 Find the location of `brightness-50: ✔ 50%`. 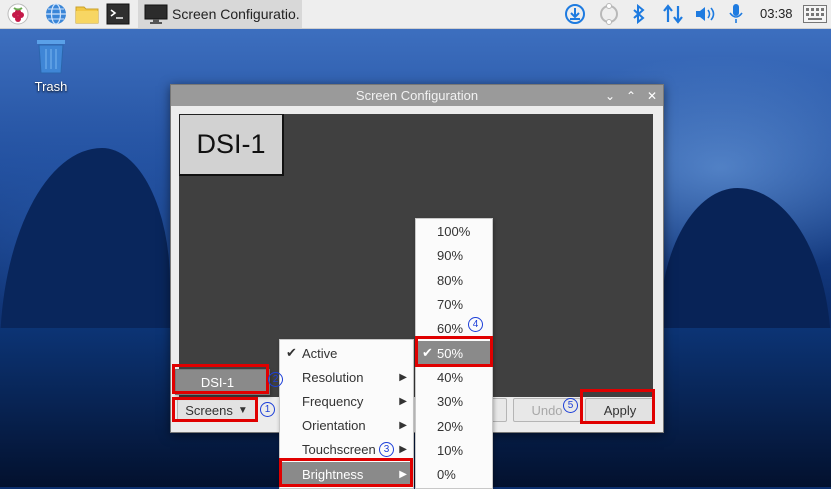

brightness-50: ✔ 50% is located at coordinates (454, 353).